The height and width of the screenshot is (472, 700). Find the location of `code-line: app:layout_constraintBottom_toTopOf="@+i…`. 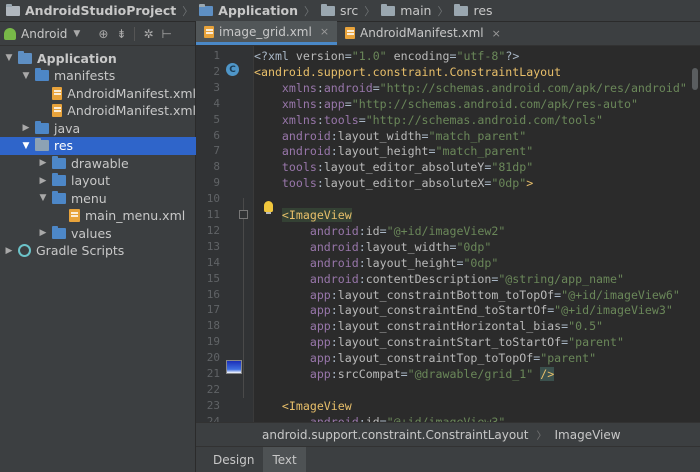

code-line: app:layout_constraintBottom_toTopOf="@+i… is located at coordinates (477, 295).